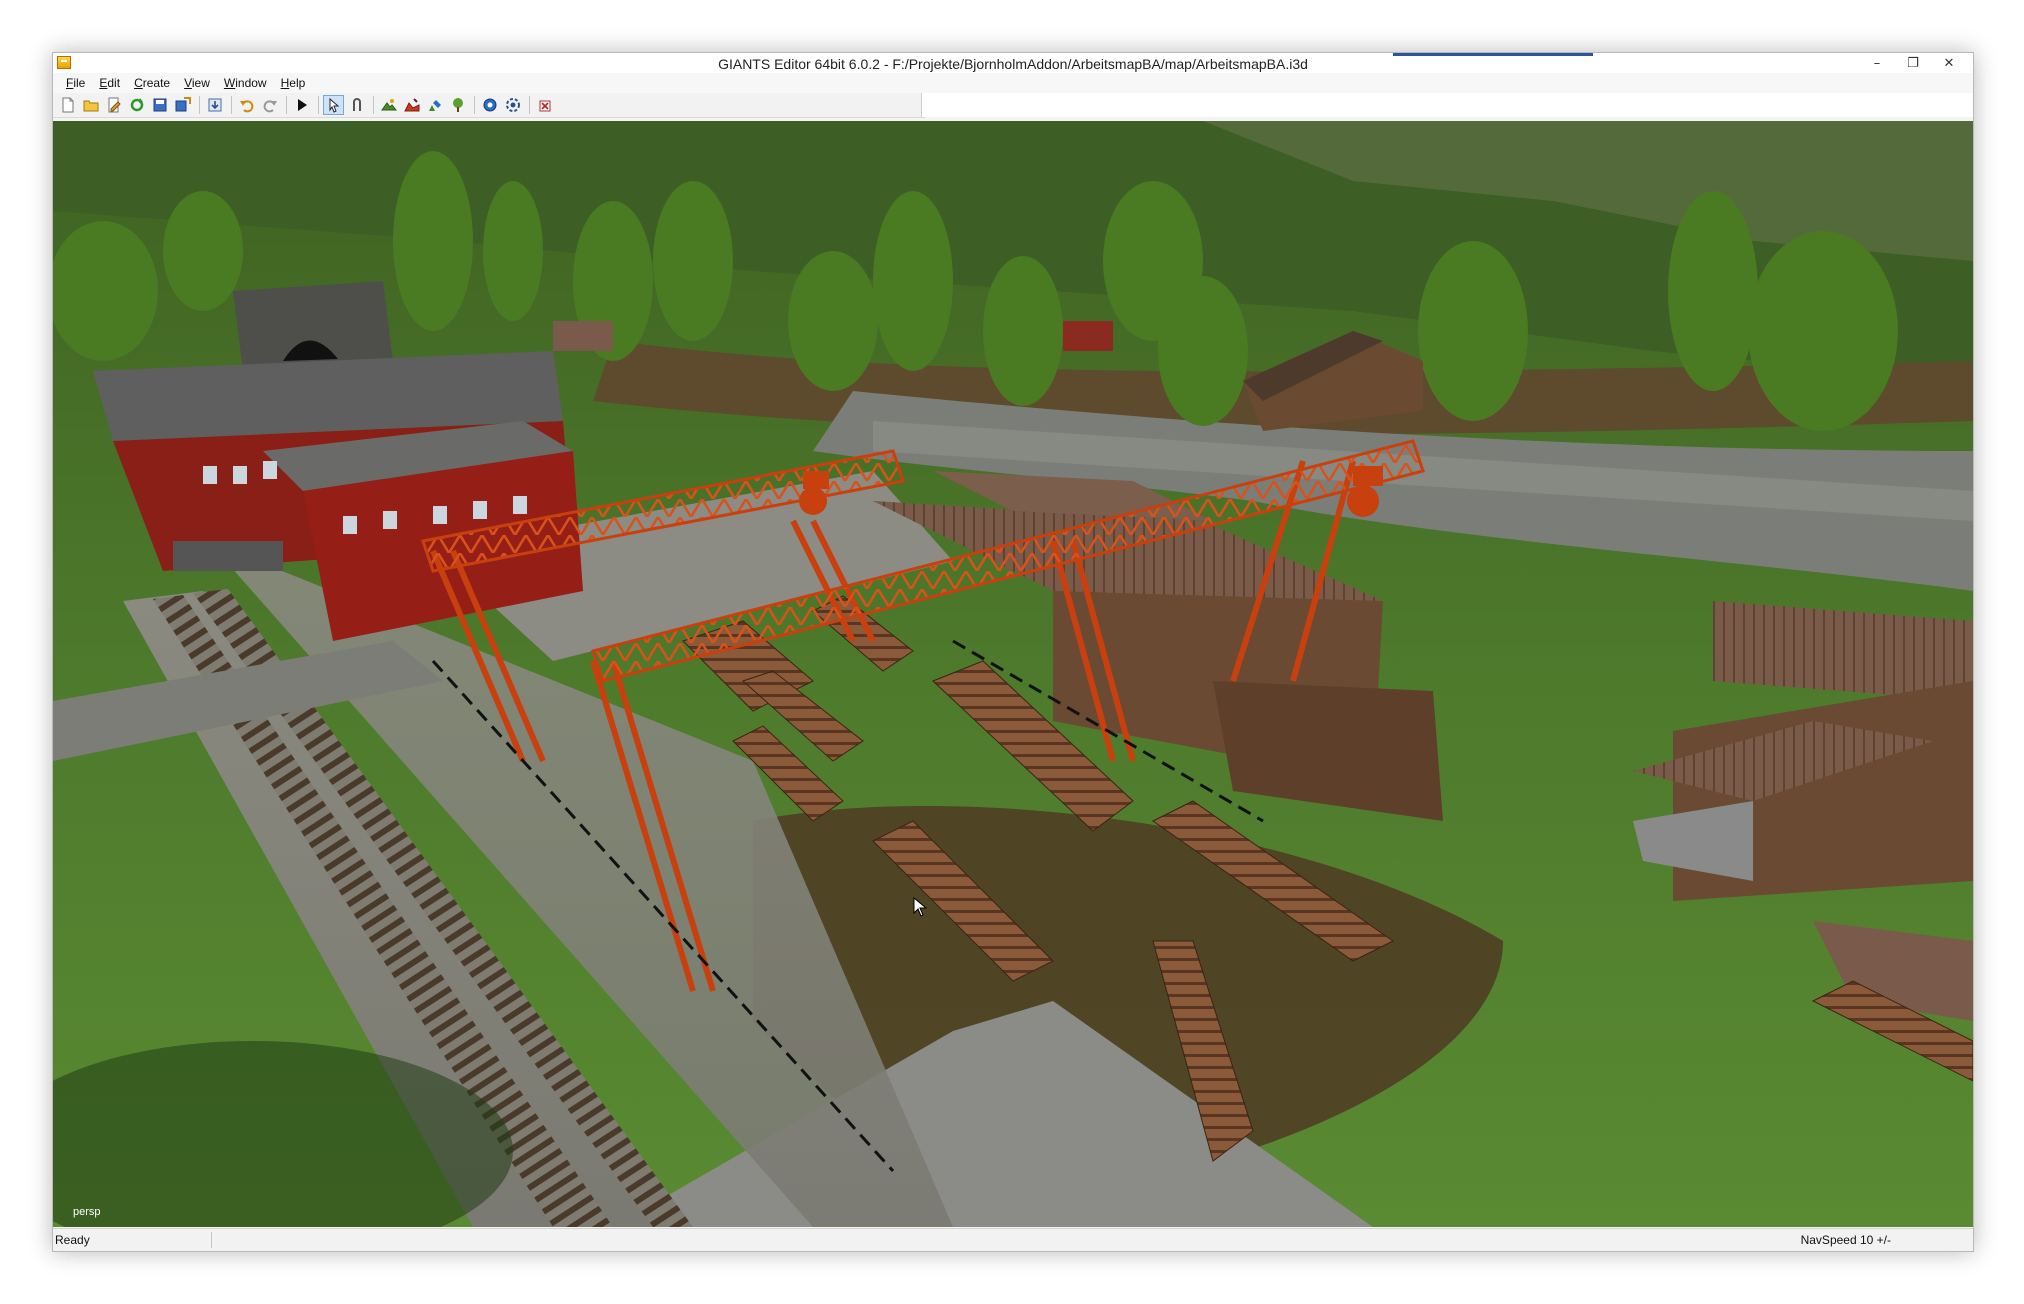 The height and width of the screenshot is (1304, 2024). What do you see at coordinates (211, 1240) in the screenshot?
I see `status-divider` at bounding box center [211, 1240].